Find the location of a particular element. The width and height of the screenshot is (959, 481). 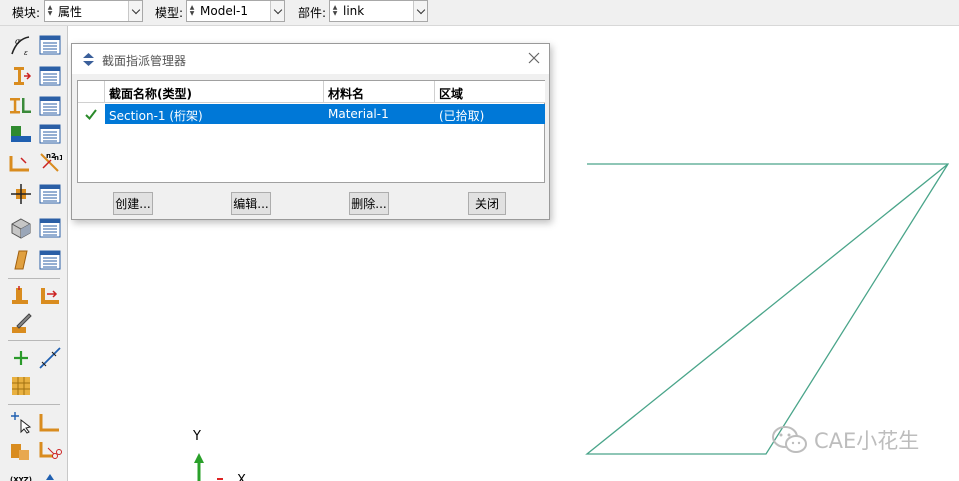

module-value: 属性 is located at coordinates (70, 11).